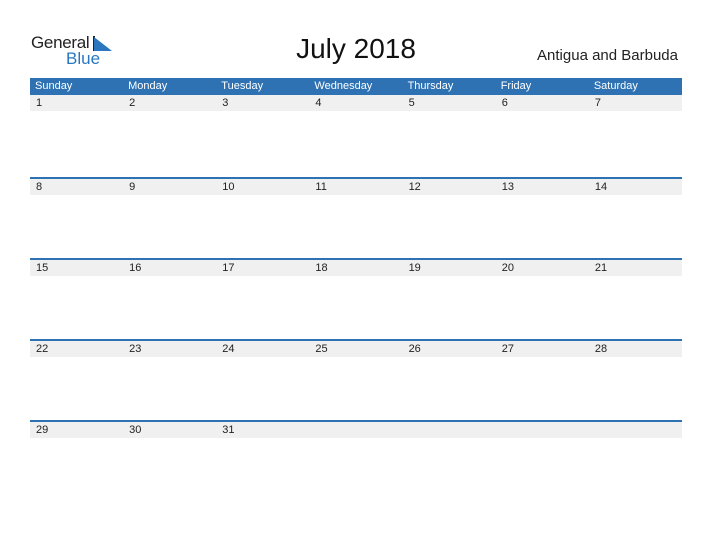 The image size is (712, 550). I want to click on date-strip: 8 9 10 11 12 13 14, so click(356, 187).